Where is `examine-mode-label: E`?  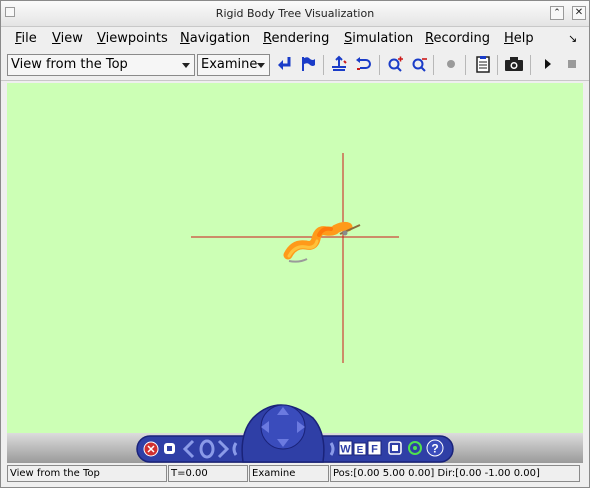
examine-mode-label: E is located at coordinates (360, 450).